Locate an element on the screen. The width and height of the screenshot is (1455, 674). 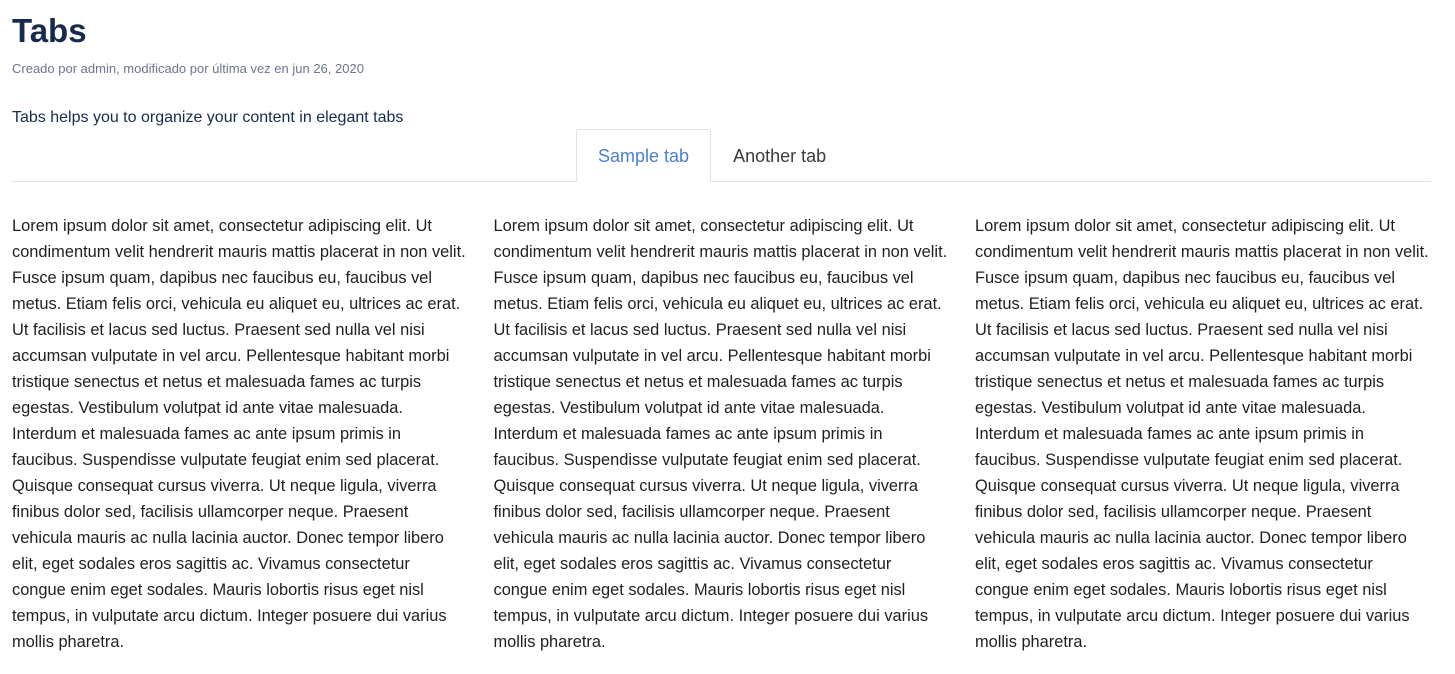
tab-bar: Sample tab Another tab is located at coordinates (721, 155).